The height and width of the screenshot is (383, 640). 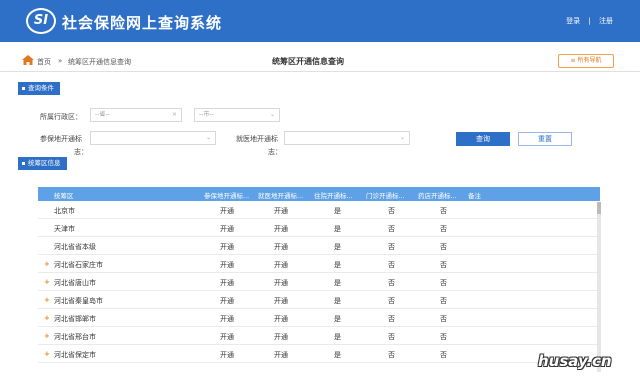 What do you see at coordinates (319, 318) in the screenshot?
I see `table-row: + 河北省邯郸市 开通 开通 是 否 否` at bounding box center [319, 318].